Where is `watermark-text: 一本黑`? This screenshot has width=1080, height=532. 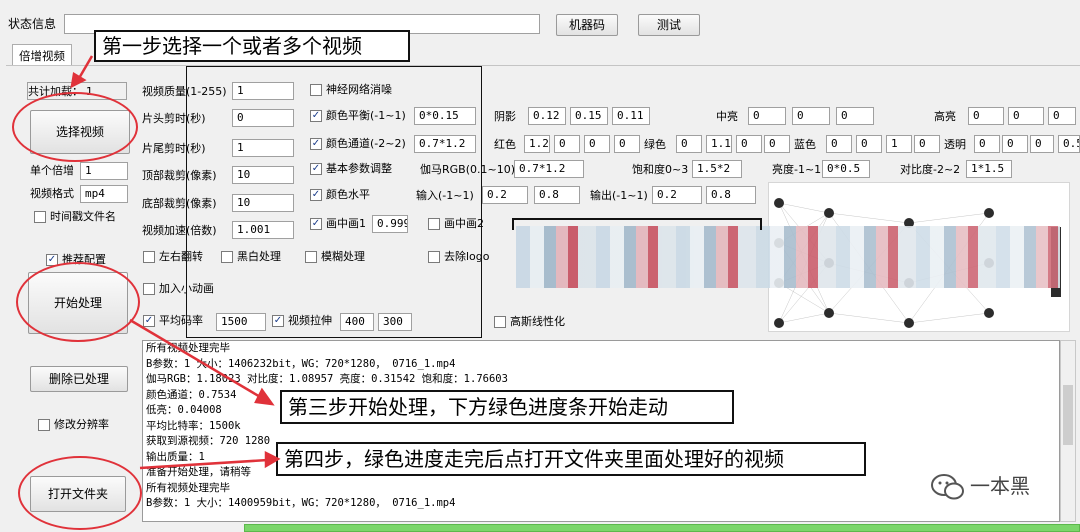
watermark-text: 一本黑 is located at coordinates (1000, 486).